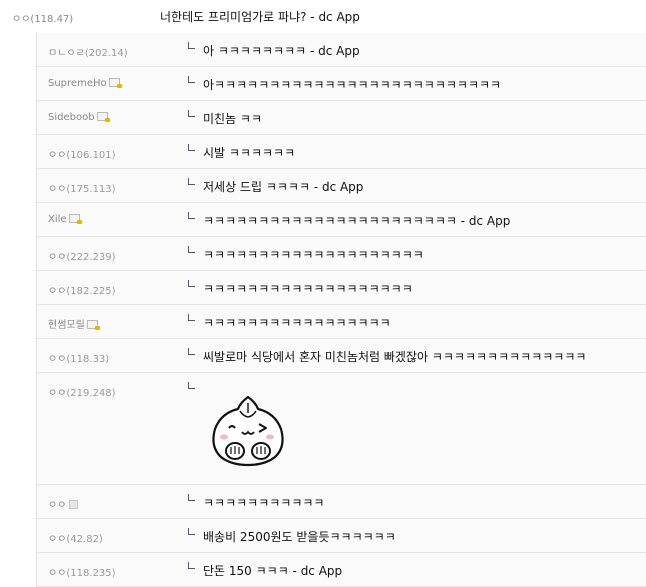 The image size is (646, 587). Describe the element at coordinates (341, 152) in the screenshot. I see `reply-row: ㅇㅇ(106.101) 시발 ㅋㅋㅋㅋㅋㅋ` at that location.